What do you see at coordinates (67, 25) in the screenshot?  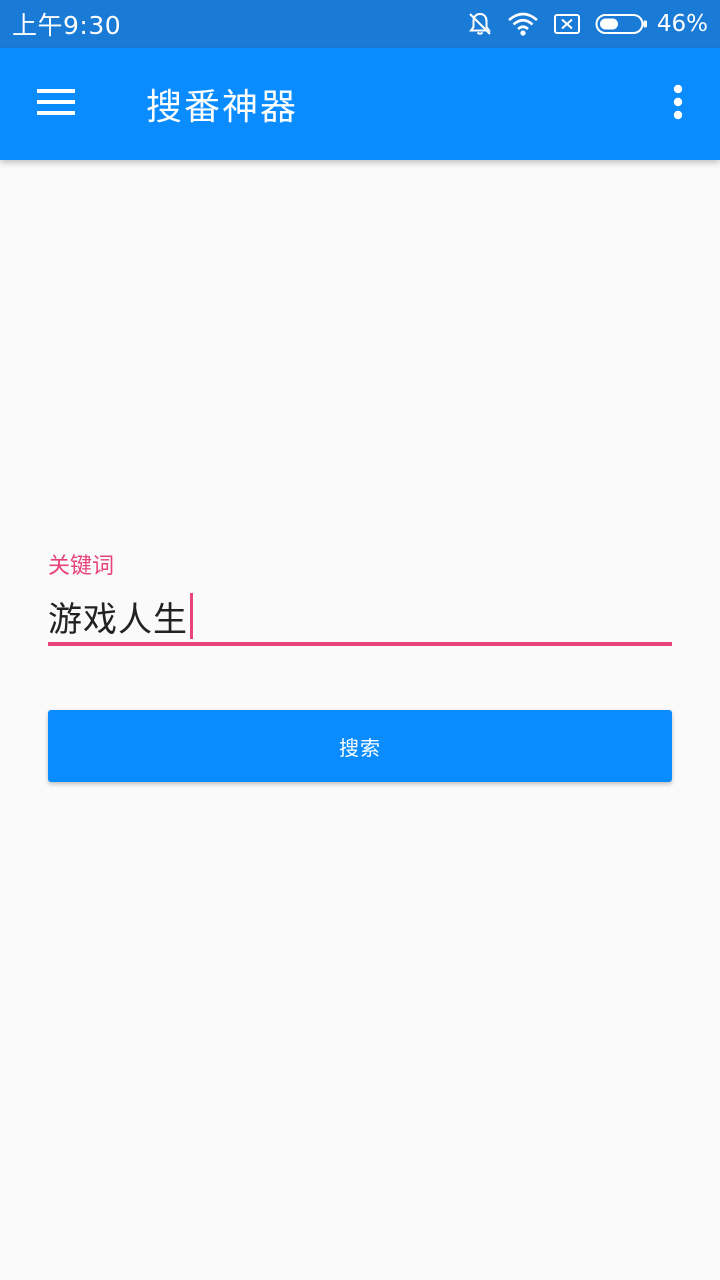 I see `status-time: 上午9:30` at bounding box center [67, 25].